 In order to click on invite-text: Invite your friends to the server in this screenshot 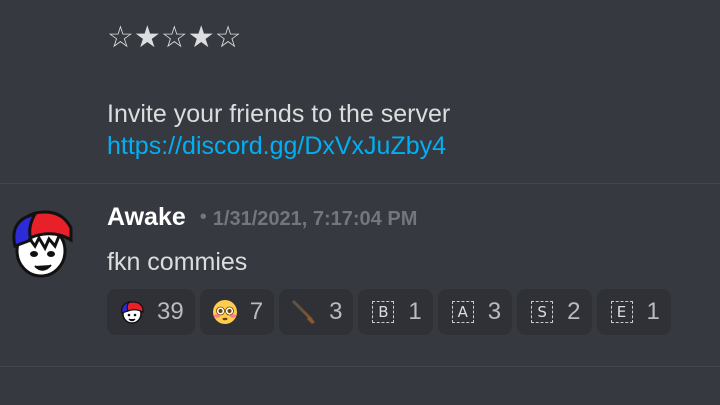, I will do `click(279, 114)`.